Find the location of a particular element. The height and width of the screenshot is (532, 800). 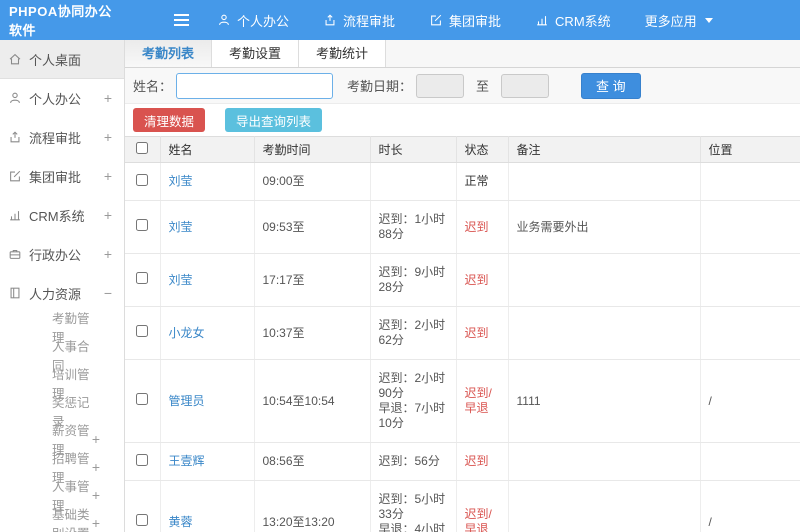

name-filter-label: 姓名： is located at coordinates (153, 86).